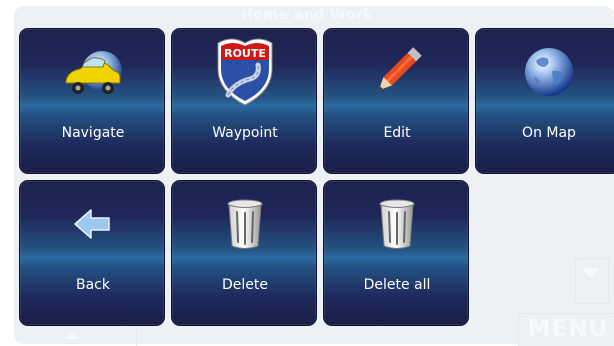 The height and width of the screenshot is (346, 614). Describe the element at coordinates (397, 133) in the screenshot. I see `edit-label: Edit` at that location.